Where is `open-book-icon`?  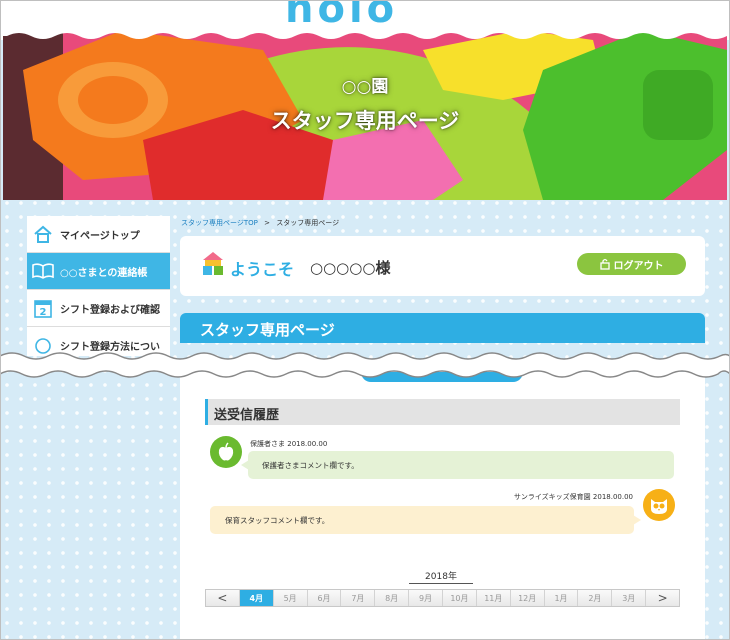
open-book-icon is located at coordinates (43, 271).